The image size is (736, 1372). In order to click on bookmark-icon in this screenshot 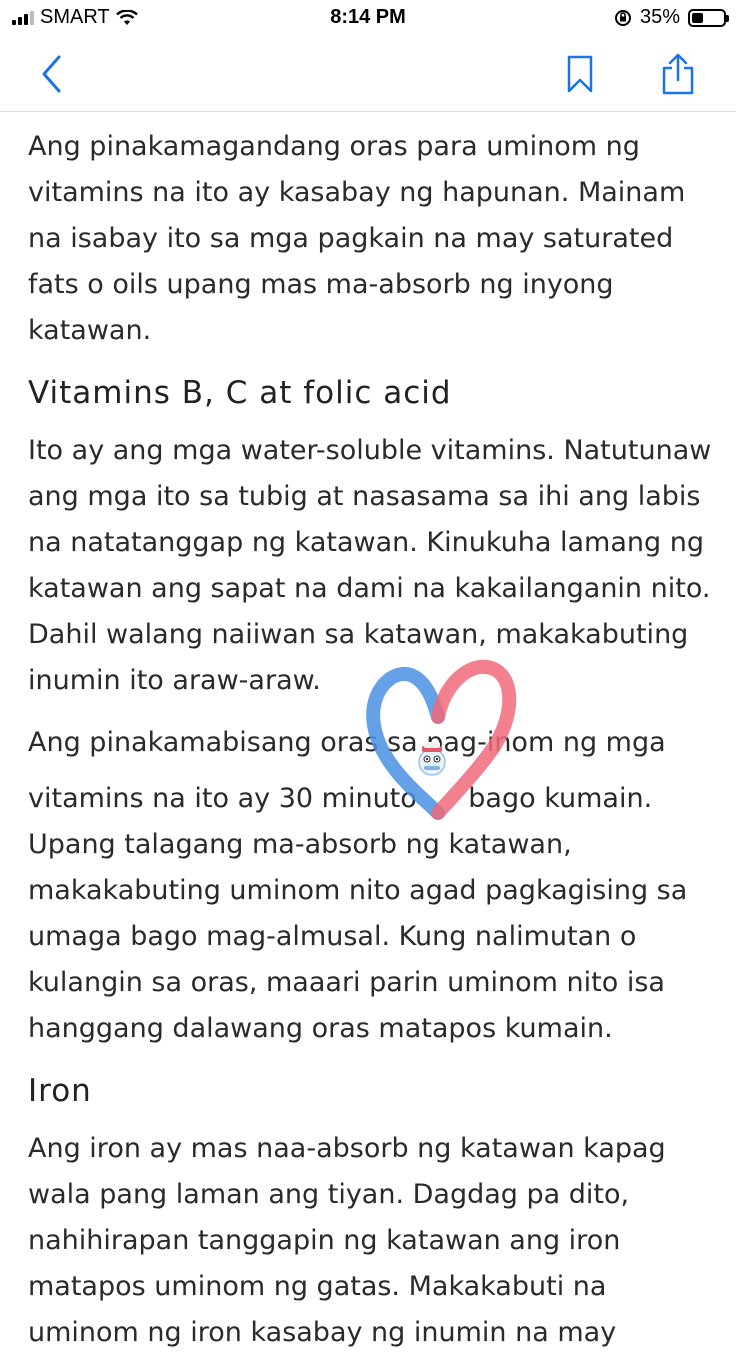, I will do `click(580, 74)`.